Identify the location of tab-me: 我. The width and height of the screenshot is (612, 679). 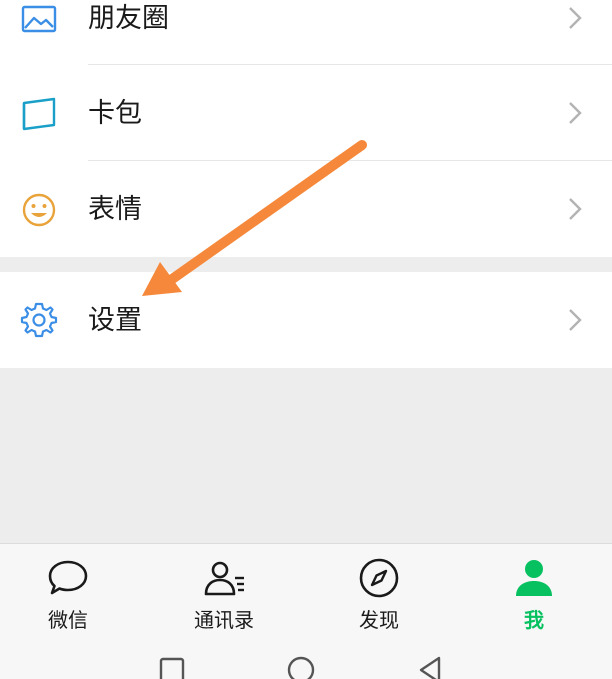
(534, 590).